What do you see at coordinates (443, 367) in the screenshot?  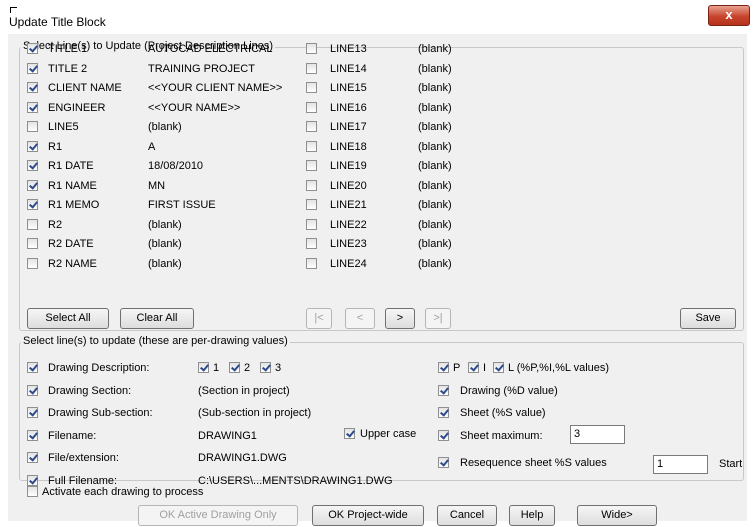 I see `p-value-checkbox` at bounding box center [443, 367].